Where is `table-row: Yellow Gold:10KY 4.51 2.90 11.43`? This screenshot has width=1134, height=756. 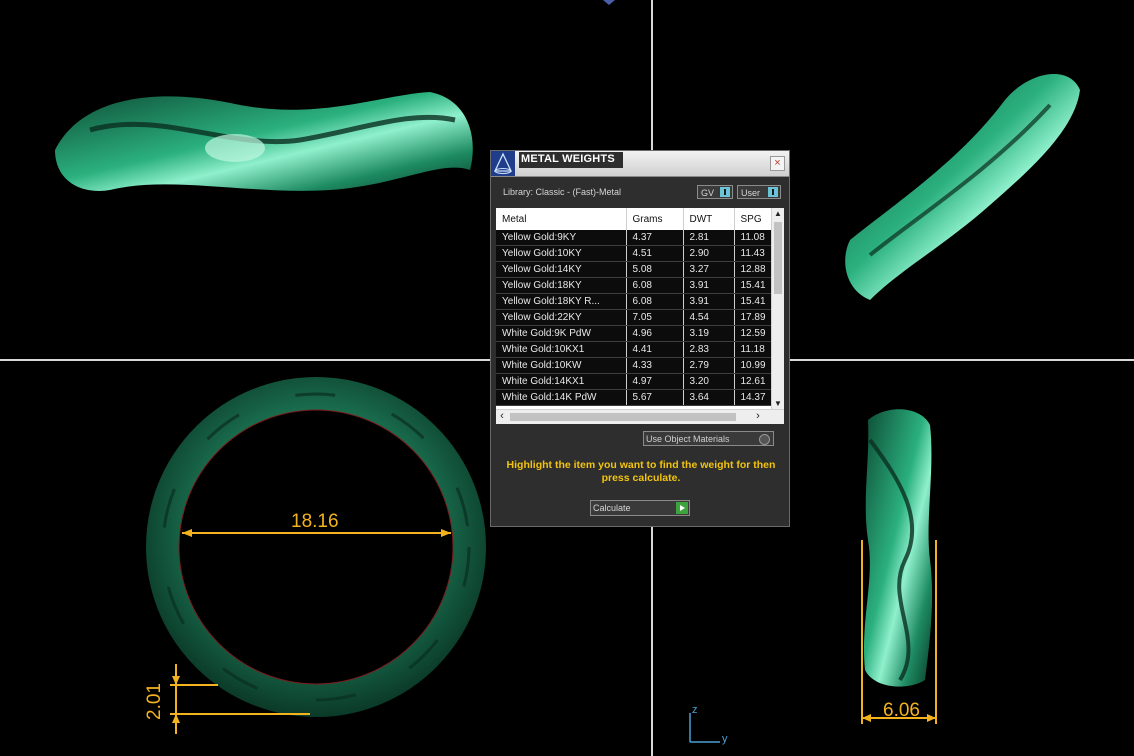 table-row: Yellow Gold:10KY 4.51 2.90 11.43 is located at coordinates (640, 253).